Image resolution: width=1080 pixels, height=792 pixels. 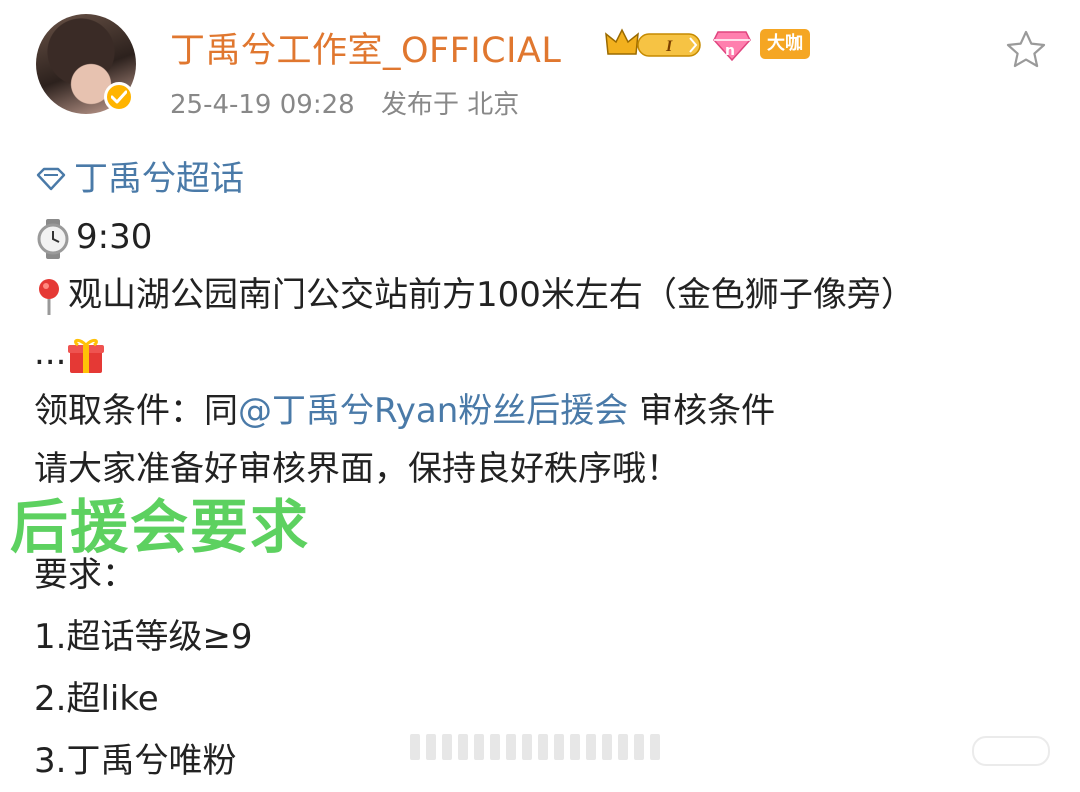 What do you see at coordinates (702, 411) in the screenshot?
I see `condition-suffix: 审核条件` at bounding box center [702, 411].